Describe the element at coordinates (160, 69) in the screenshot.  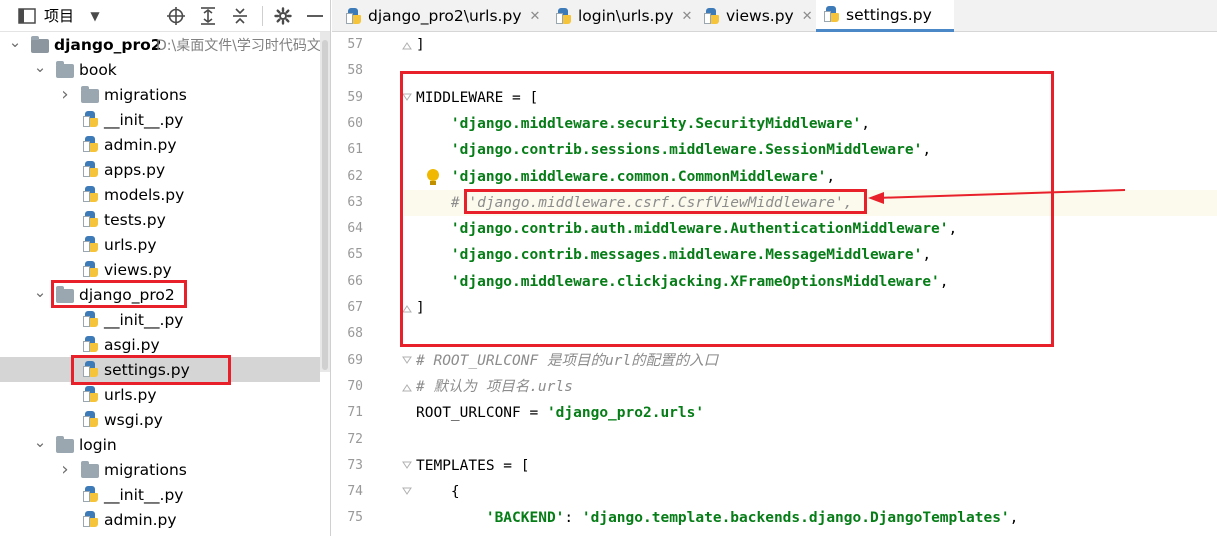
I see `tree-folder-item: ⌄ book` at that location.